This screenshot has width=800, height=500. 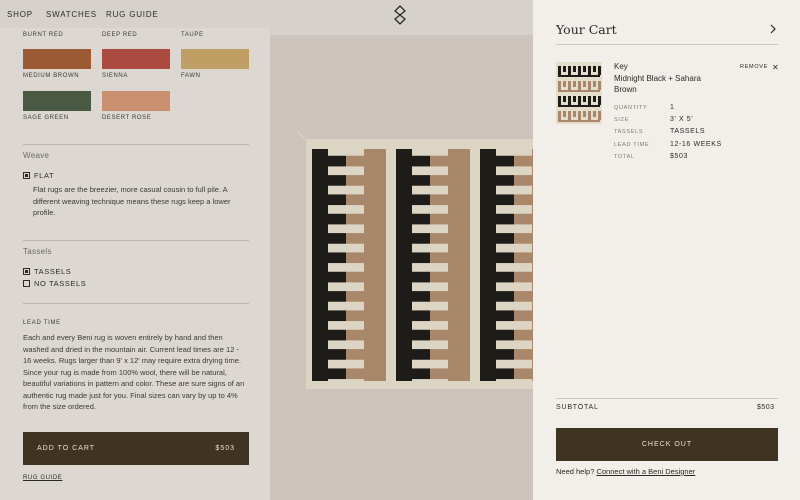 What do you see at coordinates (192, 35) in the screenshot?
I see `swatch-label: TAUPE` at bounding box center [192, 35].